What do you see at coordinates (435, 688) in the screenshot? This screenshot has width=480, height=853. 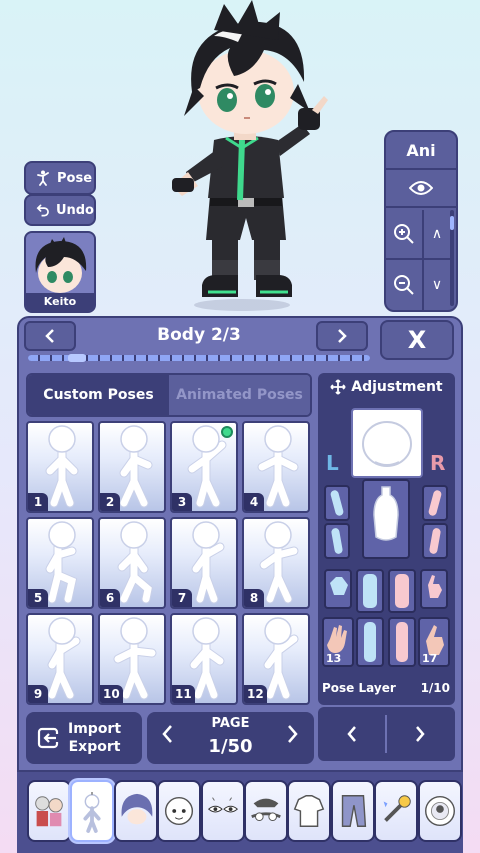 I see `pose-layer-value: 1/10` at bounding box center [435, 688].